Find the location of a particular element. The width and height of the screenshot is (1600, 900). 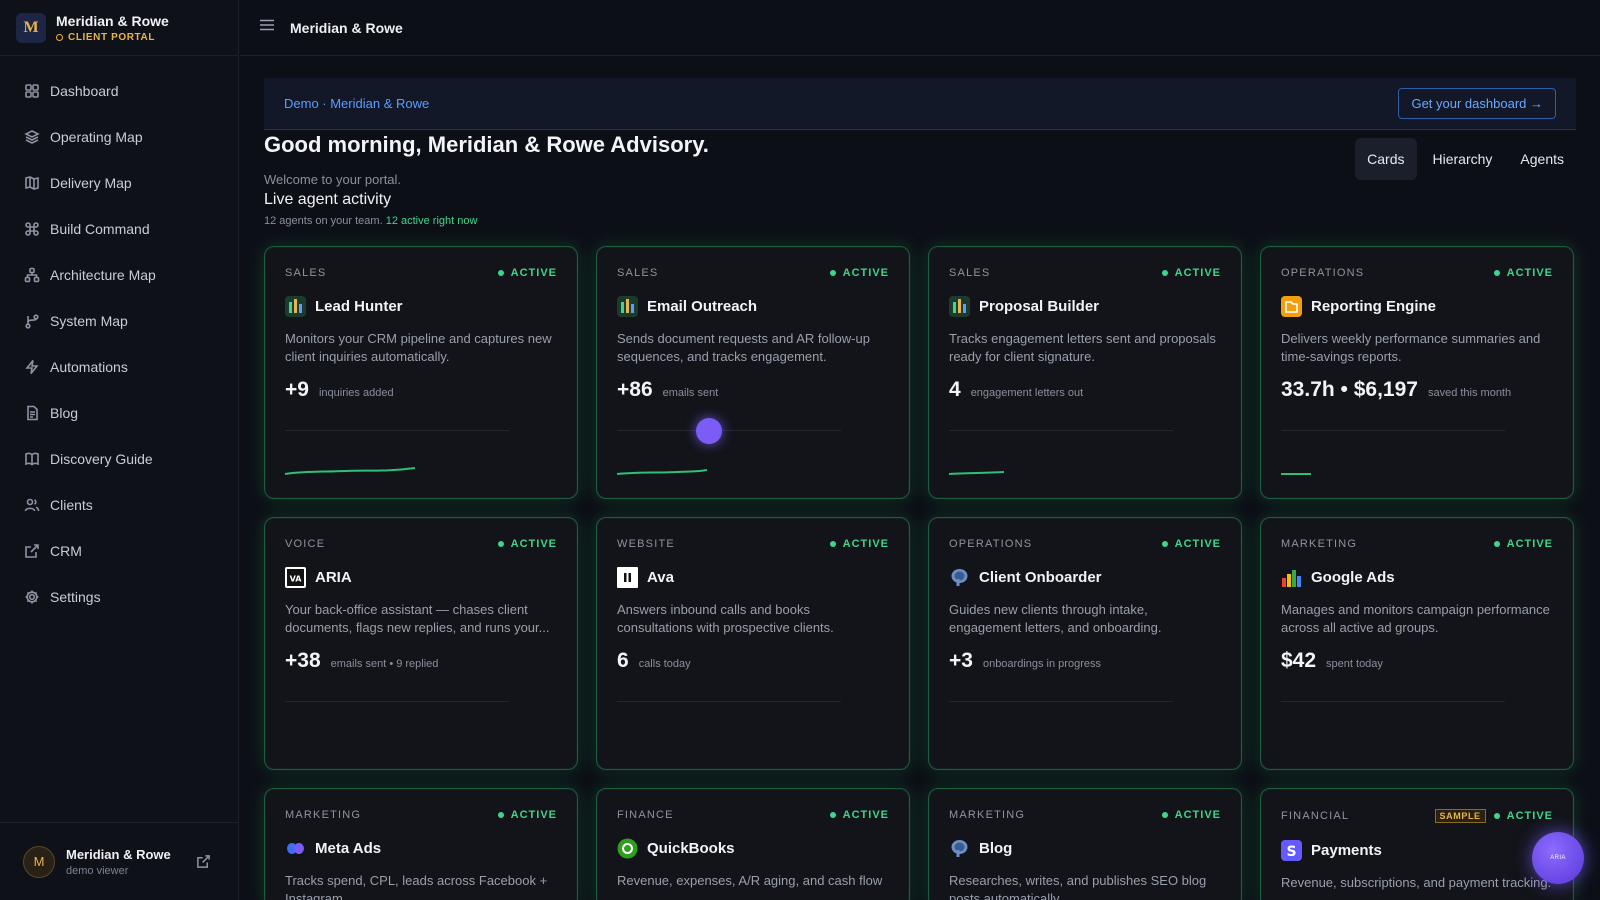

cursor-indicator is located at coordinates (709, 431).